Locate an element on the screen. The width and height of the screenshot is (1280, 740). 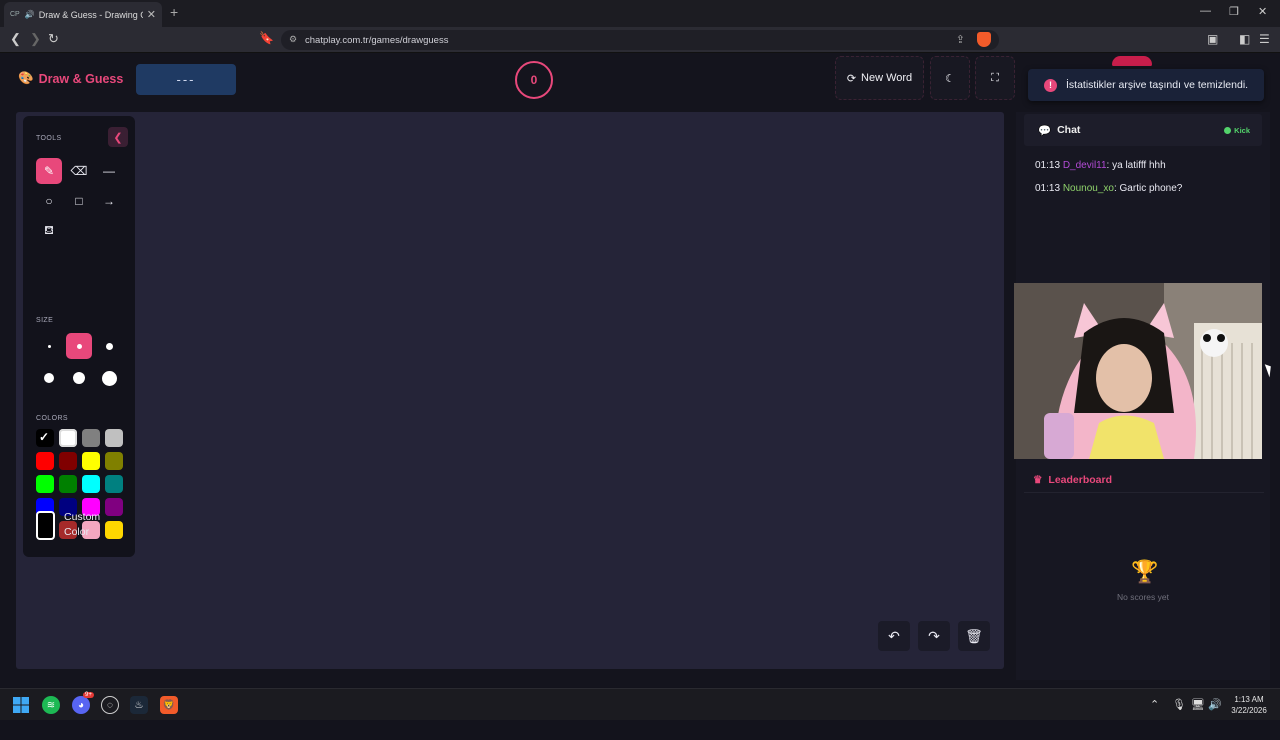
url-field: ⚙ chatplay.com.tr/games/drawguess ⇪ is located at coordinates (640, 40).